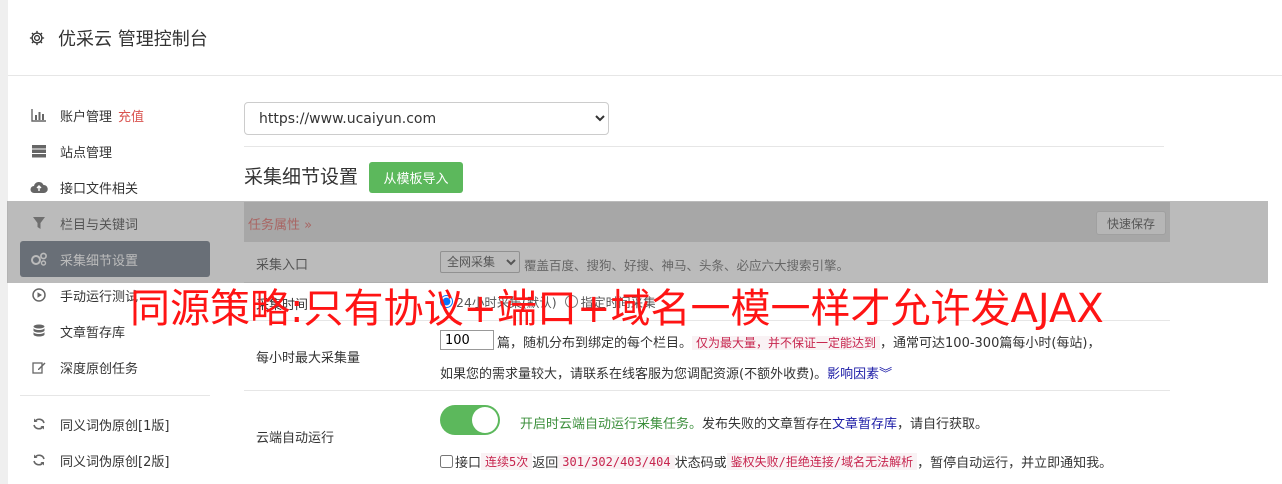 The width and height of the screenshot is (1282, 484). I want to click on api-highlight-2: 301/302/403/404, so click(616, 461).